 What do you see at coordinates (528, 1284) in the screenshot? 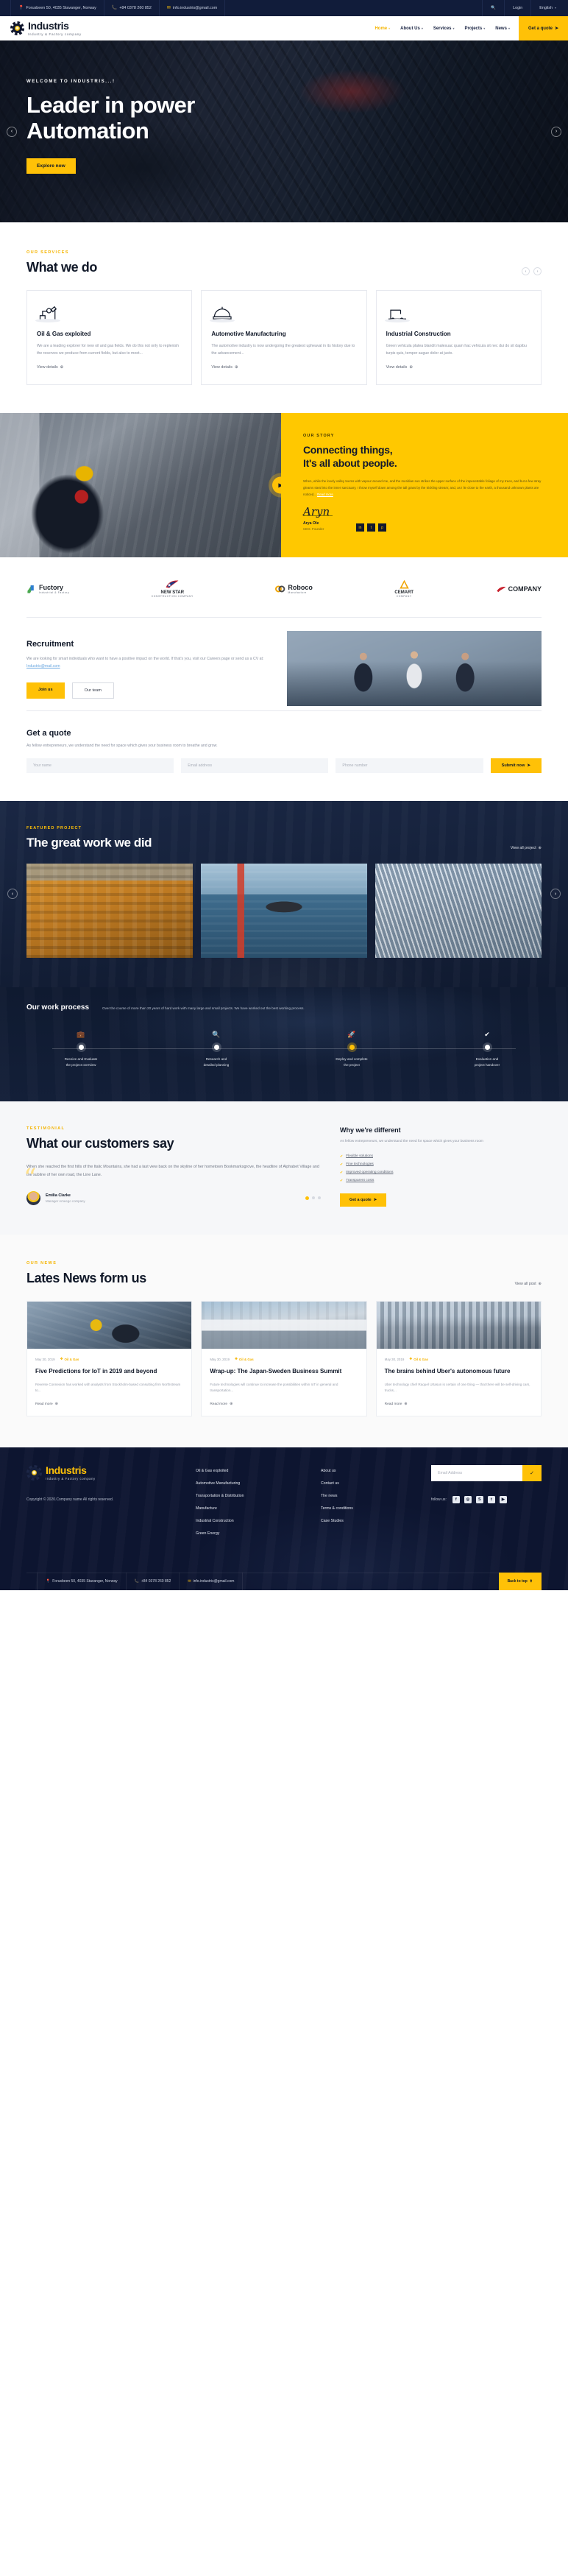
I see `news-view-all-link: View all post ⊕` at bounding box center [528, 1284].